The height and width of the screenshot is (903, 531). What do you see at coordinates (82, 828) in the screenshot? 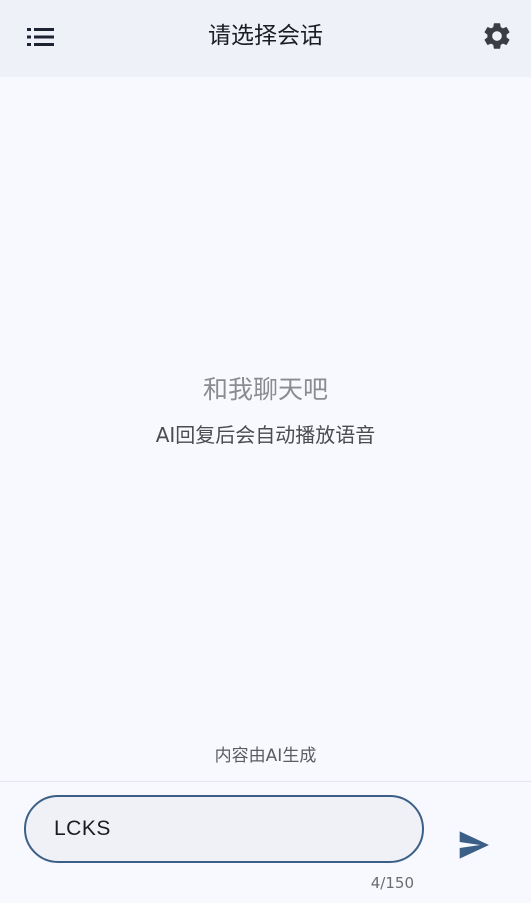
I see `message-input-value: LCKS` at bounding box center [82, 828].